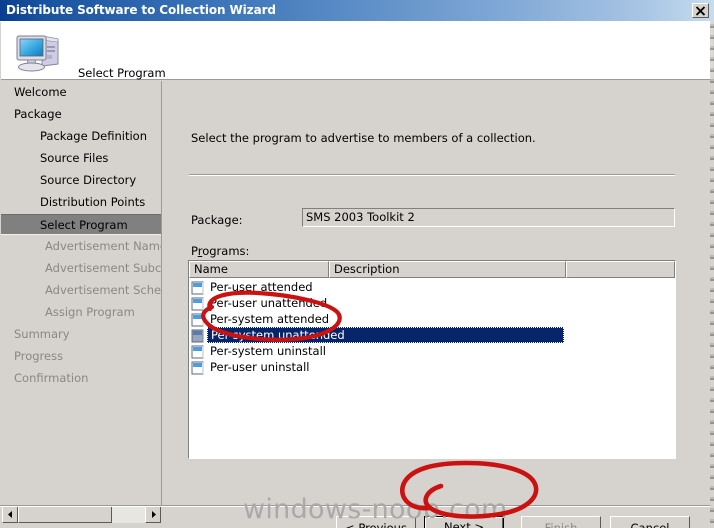  What do you see at coordinates (260, 367) in the screenshot?
I see `program-name: Per-user uninstall` at bounding box center [260, 367].